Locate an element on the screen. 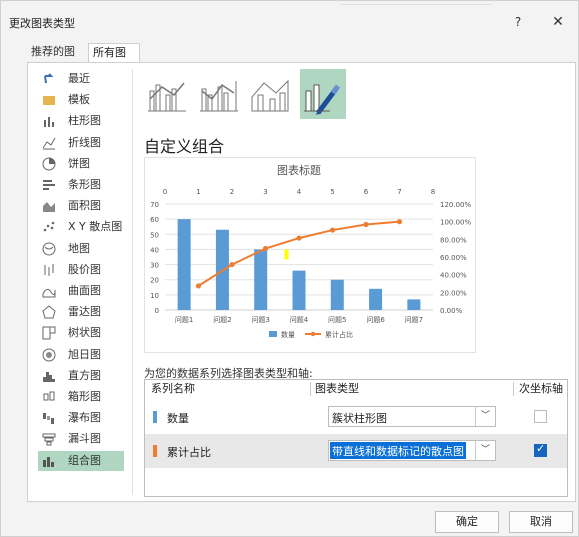 The image size is (579, 537). sidebar-item-radar-chart: 雷达图 is located at coordinates (81, 312).